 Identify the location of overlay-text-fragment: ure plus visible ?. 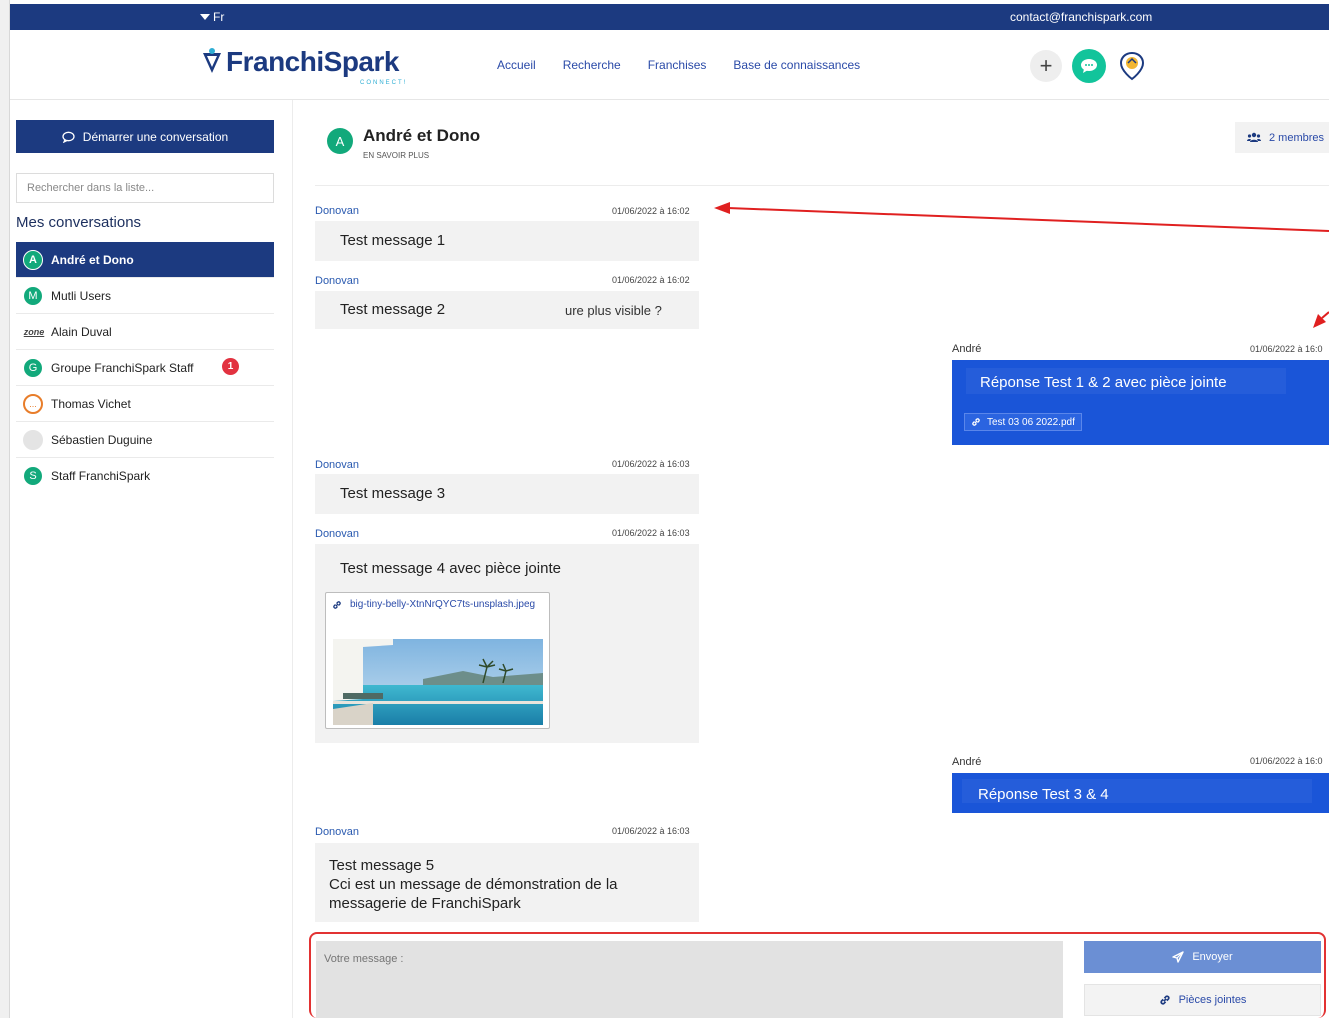
(613, 310).